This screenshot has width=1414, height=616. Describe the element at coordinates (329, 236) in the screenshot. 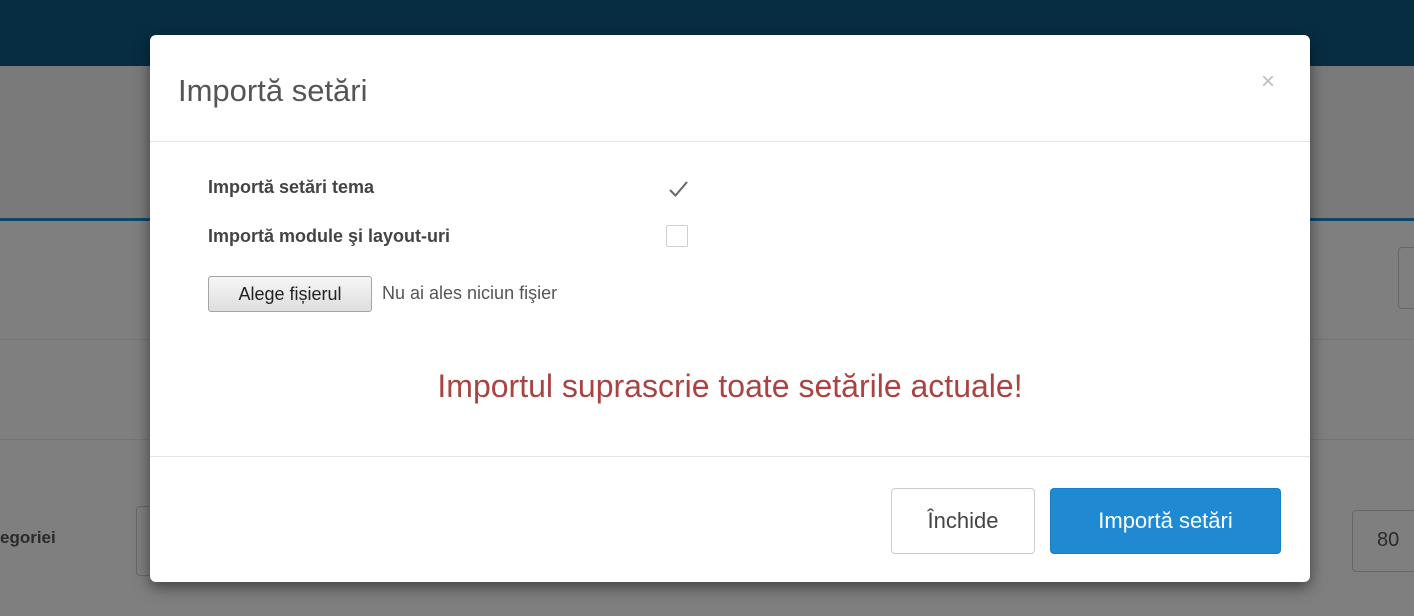

I see `option-label-import-modules-layouts: Importă module şi layout-uri` at that location.